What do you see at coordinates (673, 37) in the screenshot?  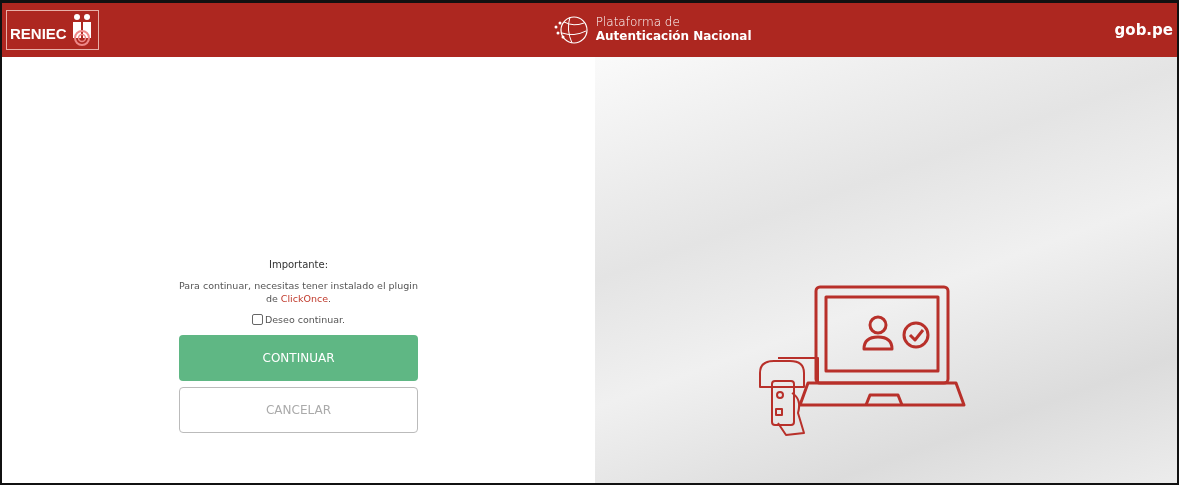 I see `platform-title: Autenticación Nacional` at bounding box center [673, 37].